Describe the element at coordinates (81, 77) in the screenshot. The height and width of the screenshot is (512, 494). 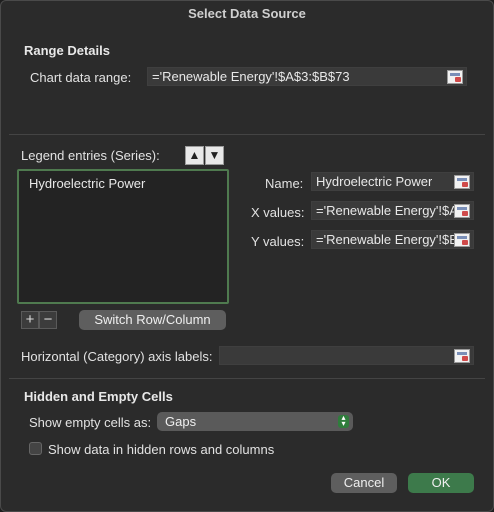
I see `chart-range-label: Chart data range:` at that location.